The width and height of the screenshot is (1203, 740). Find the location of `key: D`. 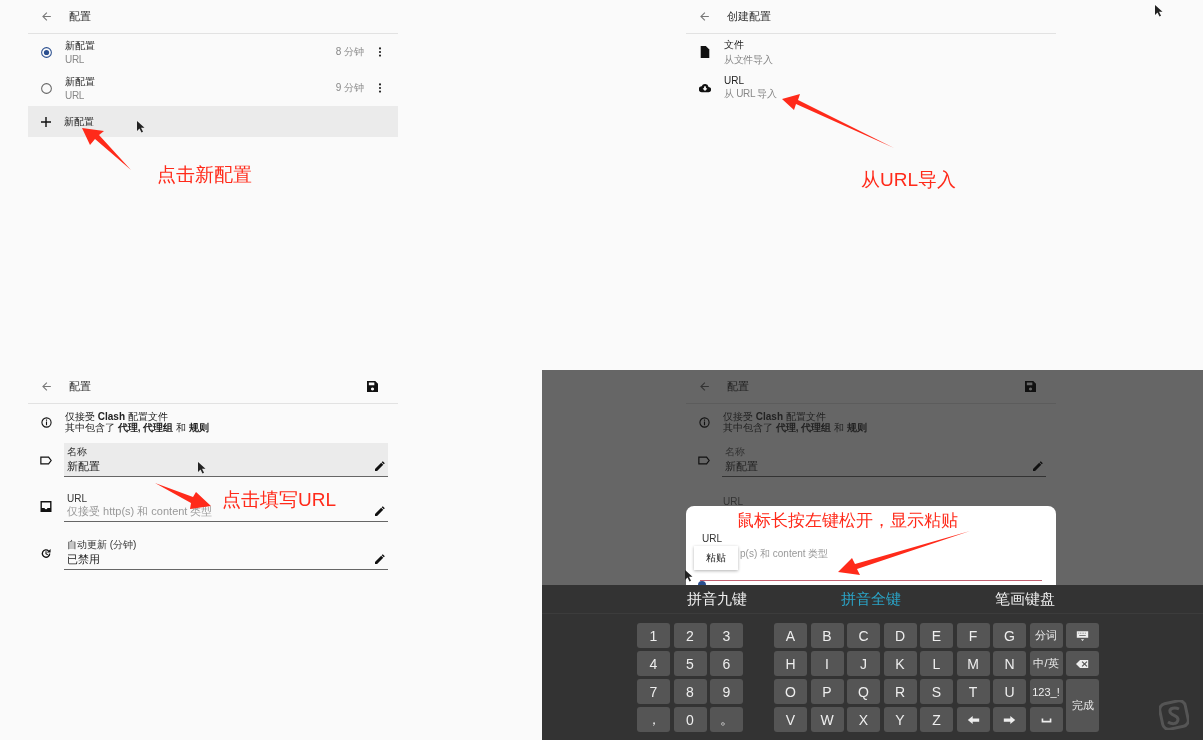

key: D is located at coordinates (900, 635).